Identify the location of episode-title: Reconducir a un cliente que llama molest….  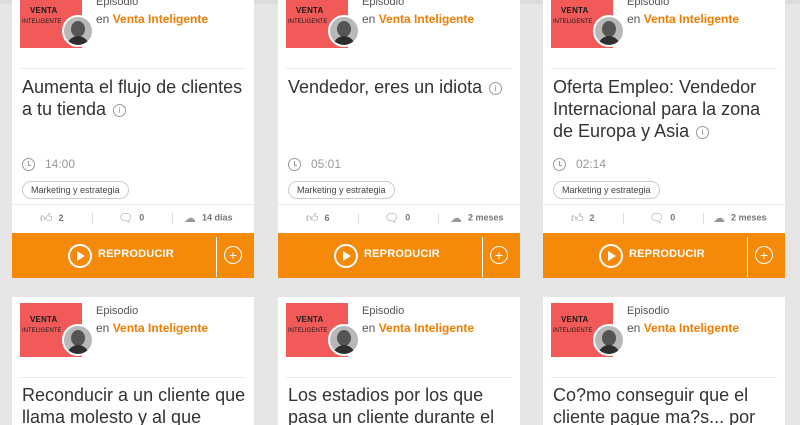
(135, 404).